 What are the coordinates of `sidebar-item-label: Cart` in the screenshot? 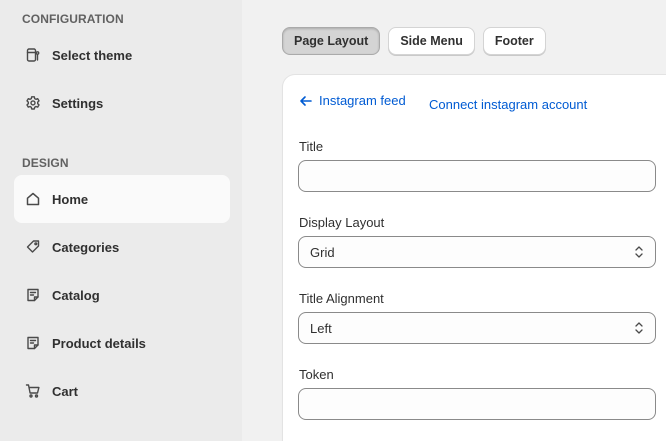 It's located at (65, 391).